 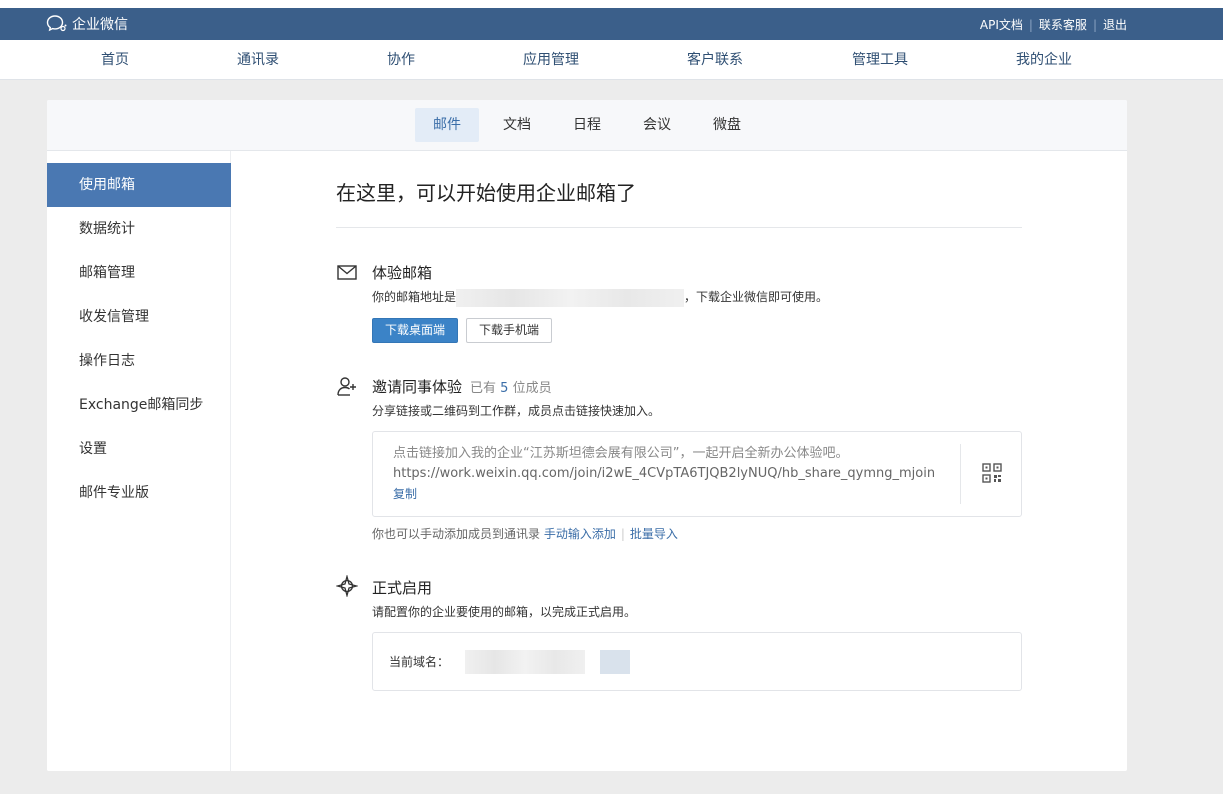 I want to click on download-mobile-button: 下载手机端, so click(x=509, y=330).